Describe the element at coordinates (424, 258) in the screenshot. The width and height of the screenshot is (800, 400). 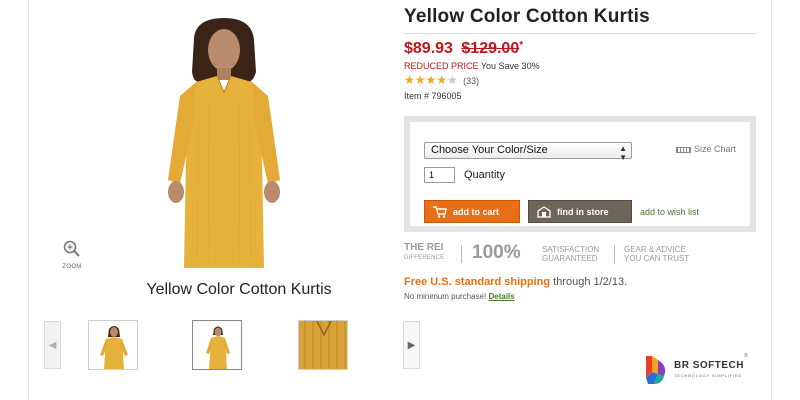
I see `difference-label: DIFFERENCE` at that location.